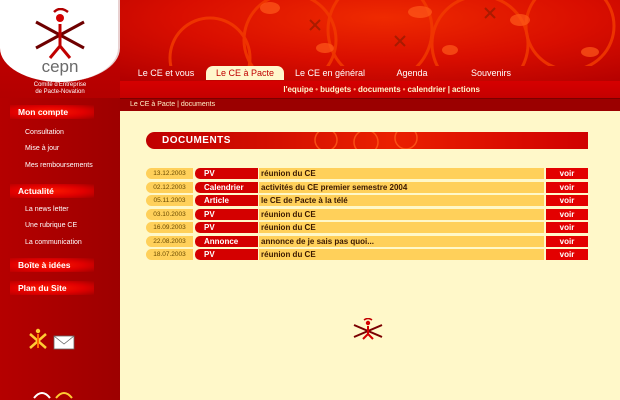 Image resolution: width=620 pixels, height=400 pixels. I want to click on table-row: 16.09.2003 PV réunion du CE voir, so click(367, 227).